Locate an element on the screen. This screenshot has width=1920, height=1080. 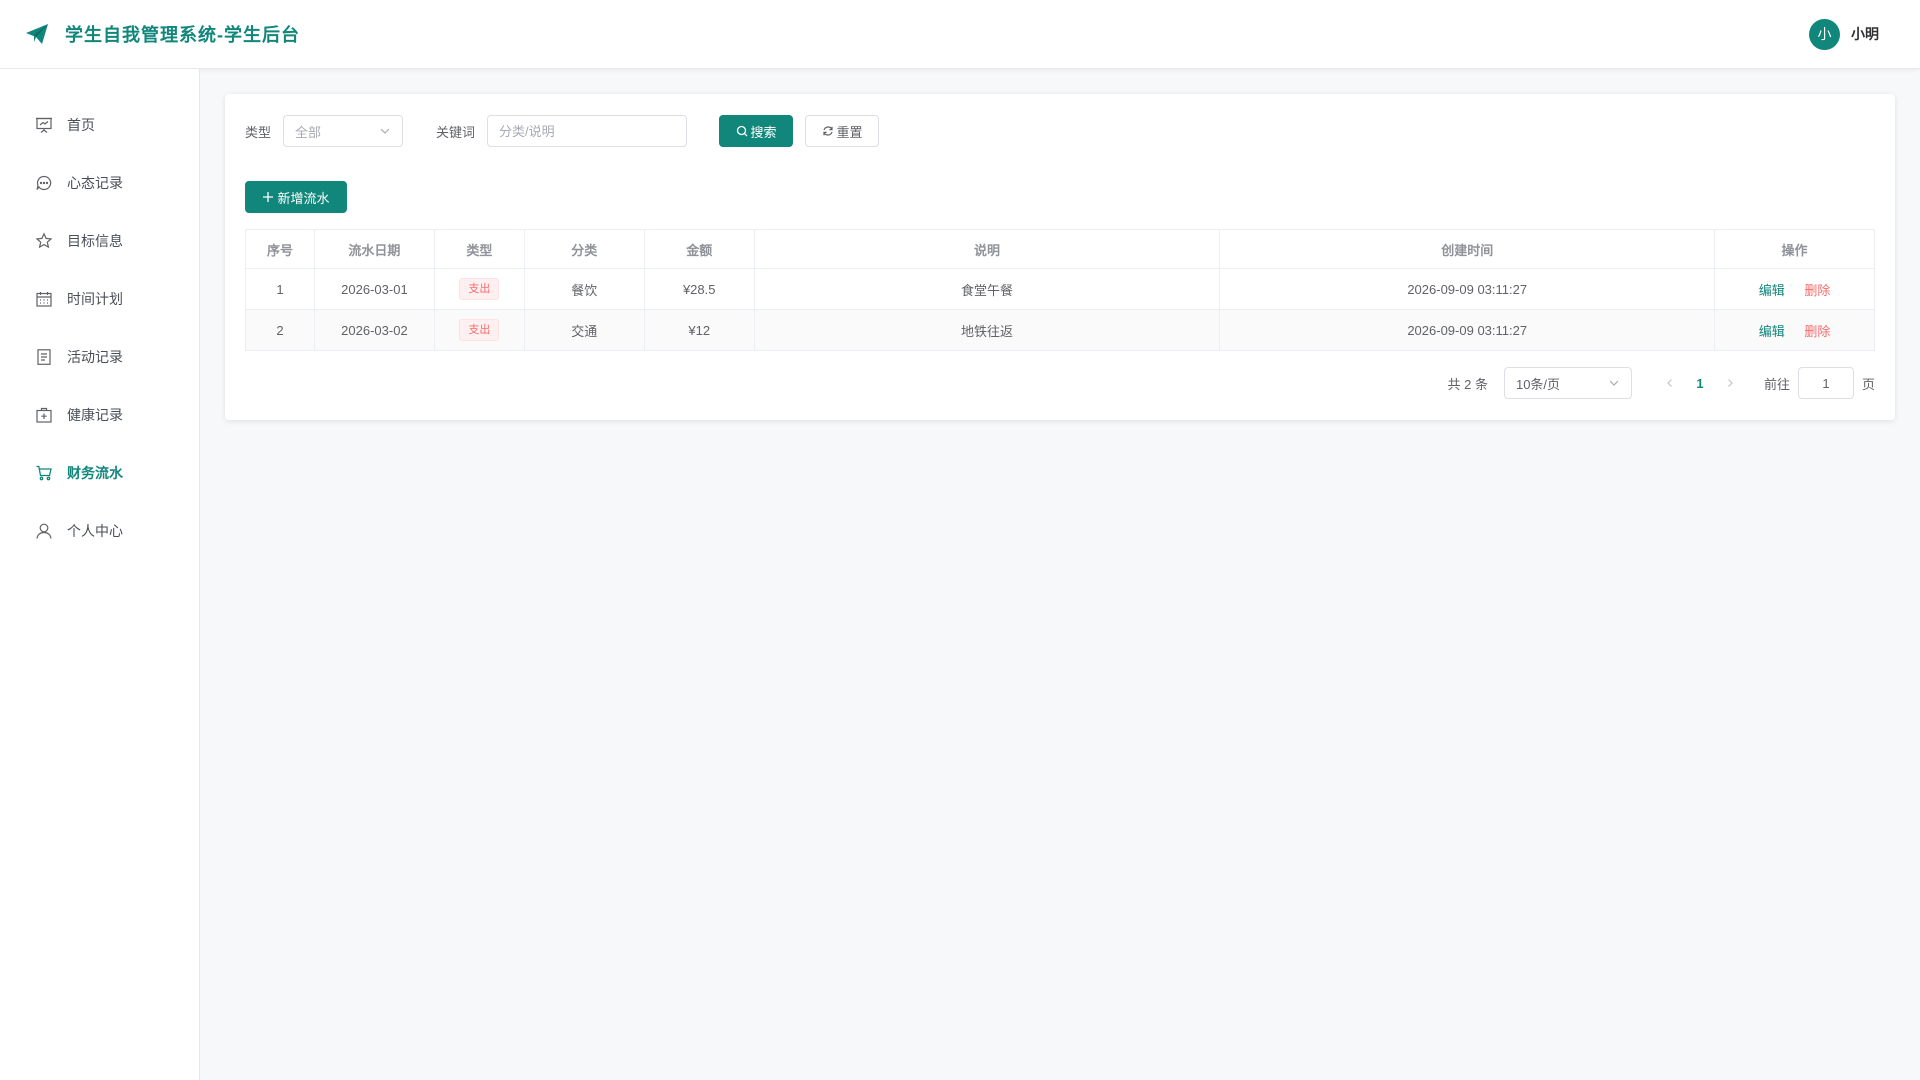
row-date: 2026-03-02 is located at coordinates (374, 330).